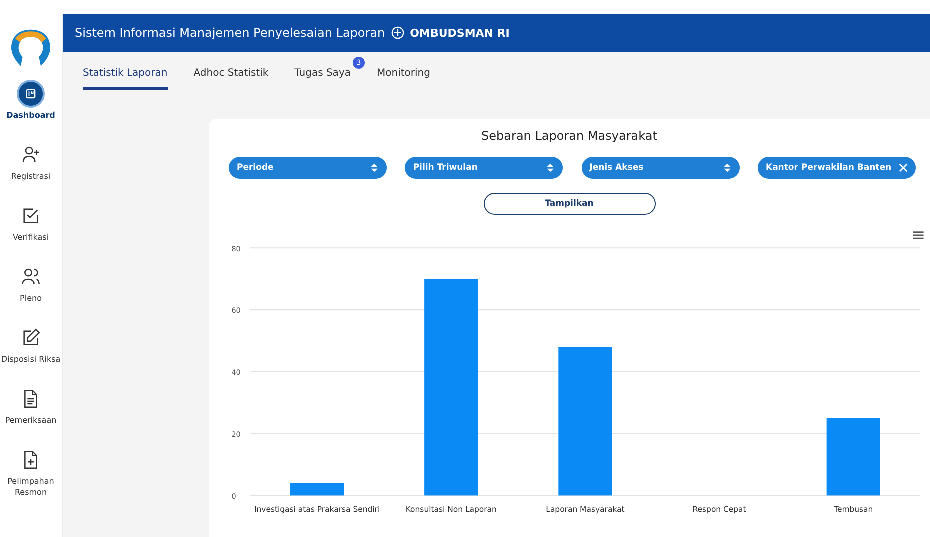 The width and height of the screenshot is (930, 537). I want to click on sidebar-item: Registrasi, so click(31, 161).